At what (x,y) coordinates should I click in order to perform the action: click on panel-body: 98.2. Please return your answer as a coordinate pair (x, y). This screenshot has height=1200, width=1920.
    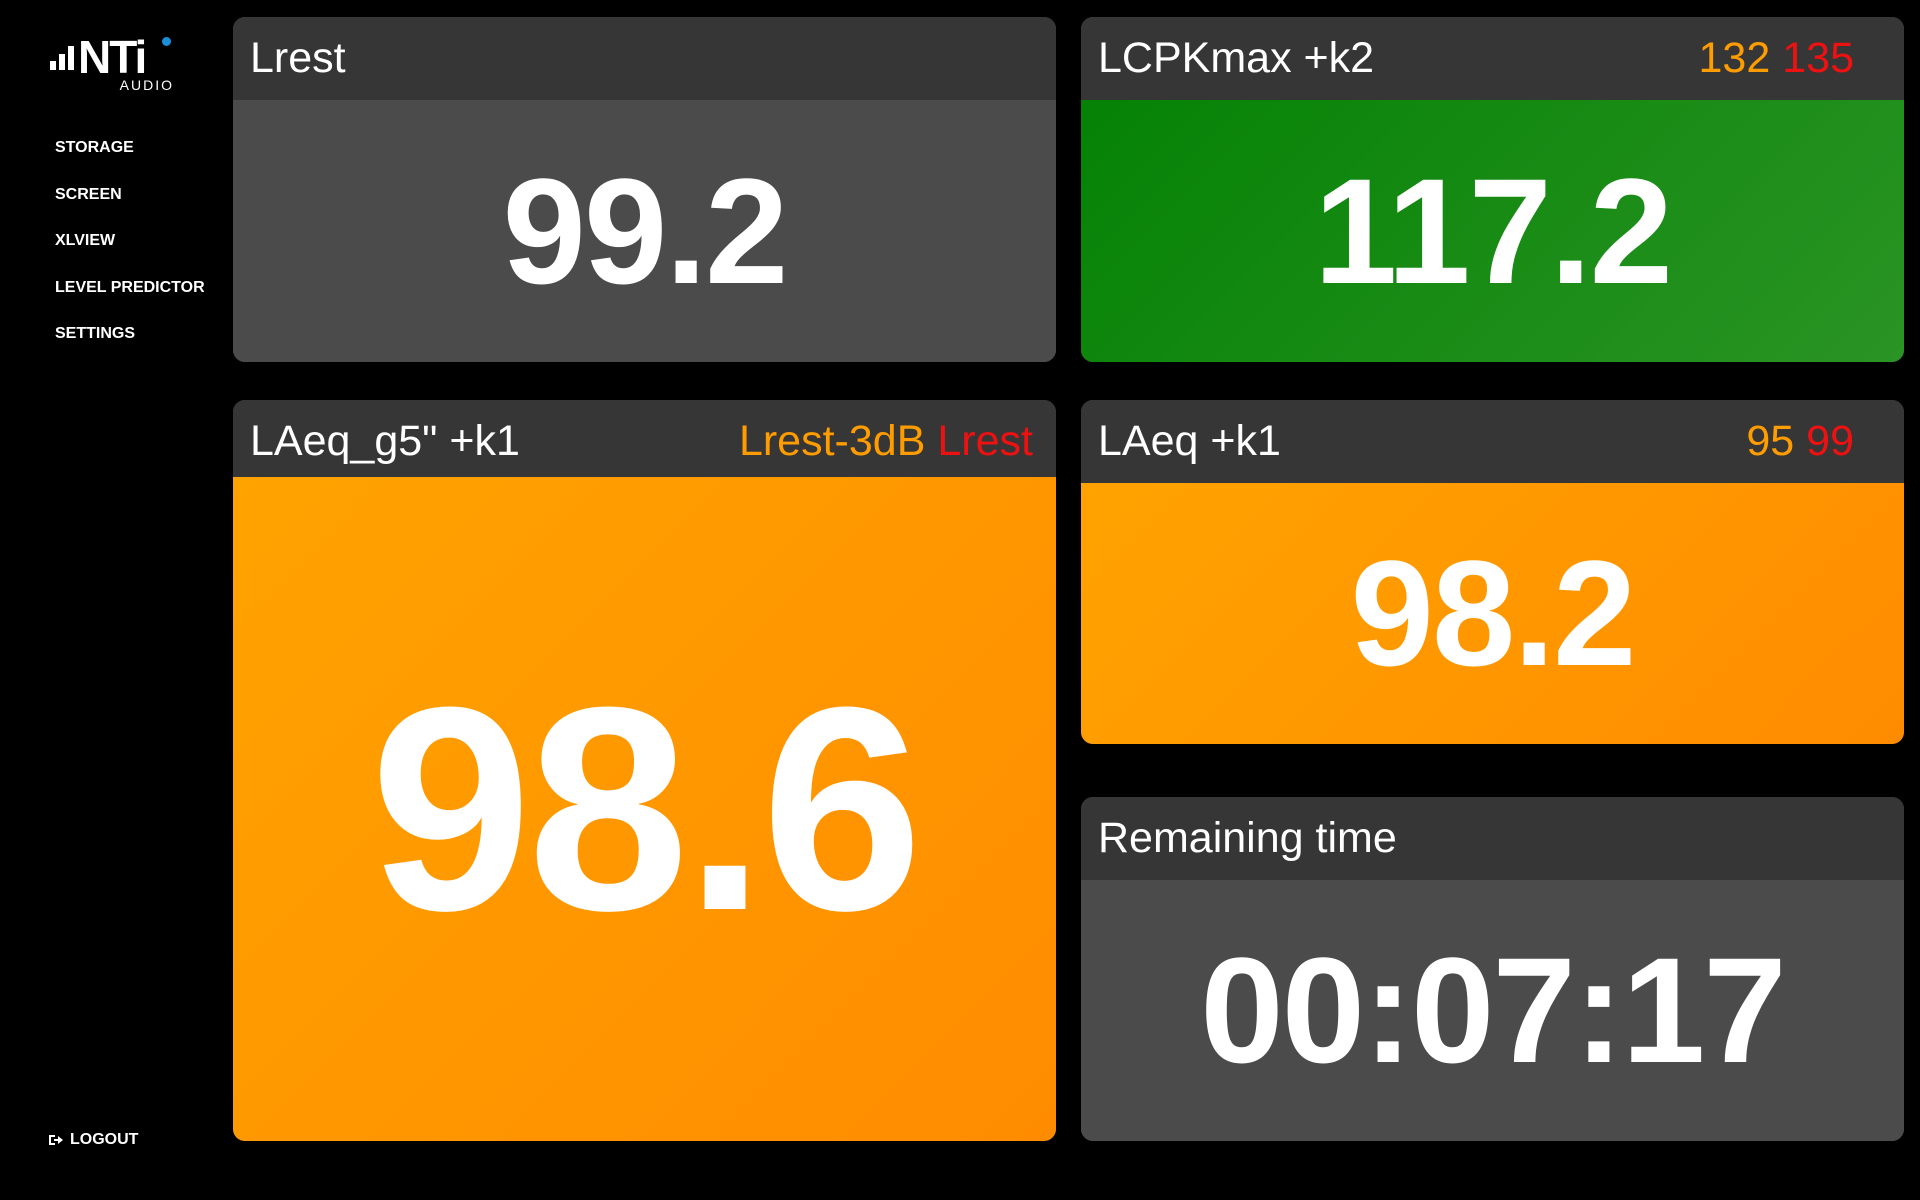
    Looking at the image, I should click on (1492, 613).